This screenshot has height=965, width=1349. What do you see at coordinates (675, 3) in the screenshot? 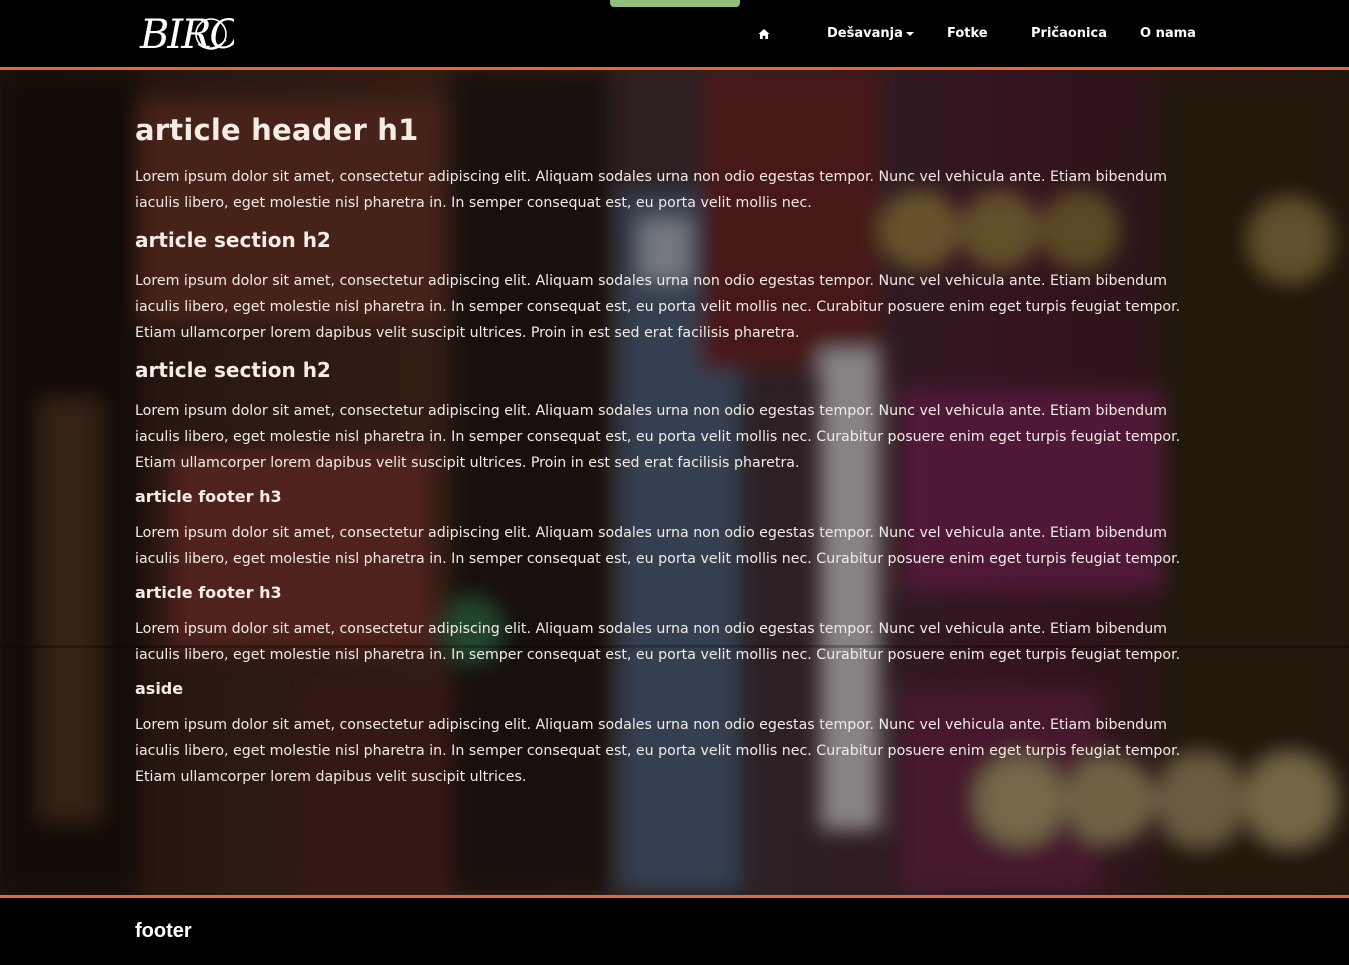
I see `nav-tab-indicator` at bounding box center [675, 3].